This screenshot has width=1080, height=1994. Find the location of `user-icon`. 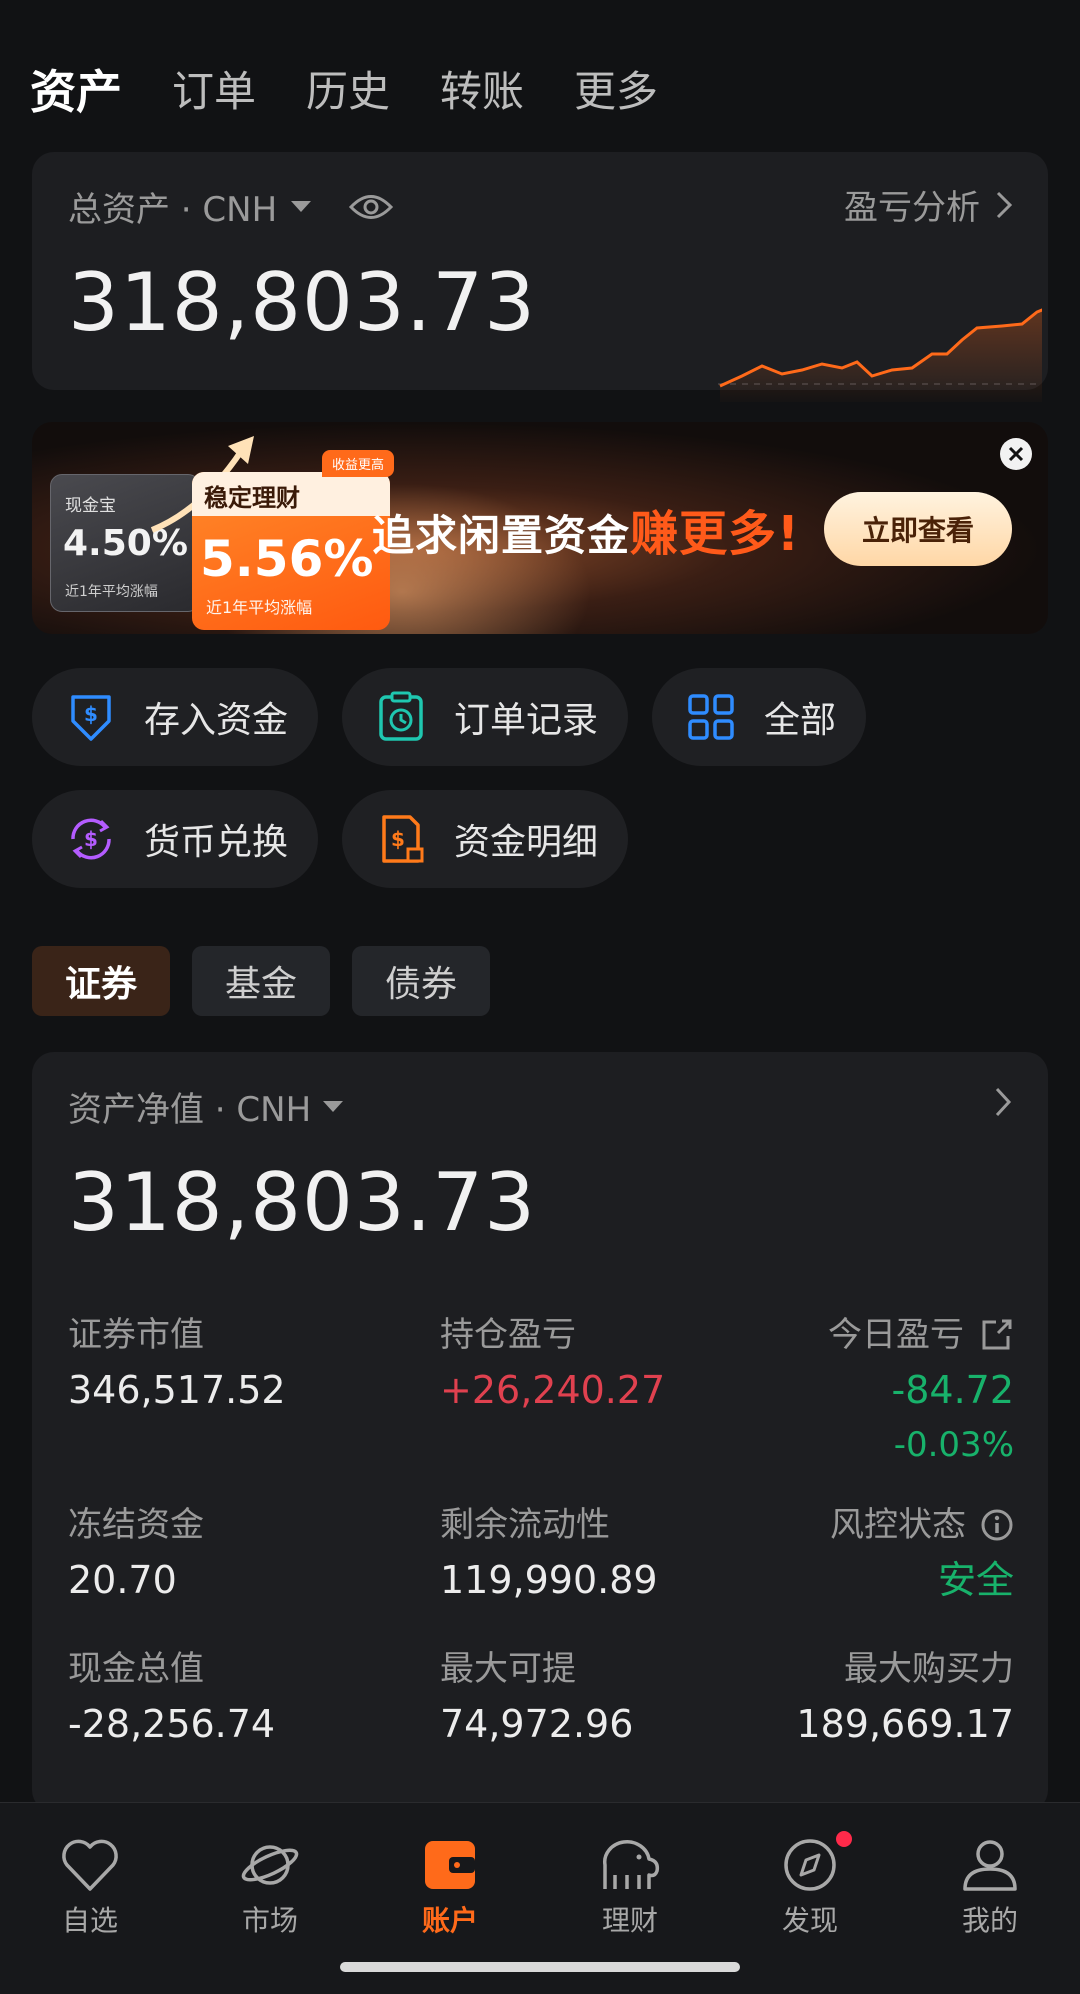

user-icon is located at coordinates (990, 1865).